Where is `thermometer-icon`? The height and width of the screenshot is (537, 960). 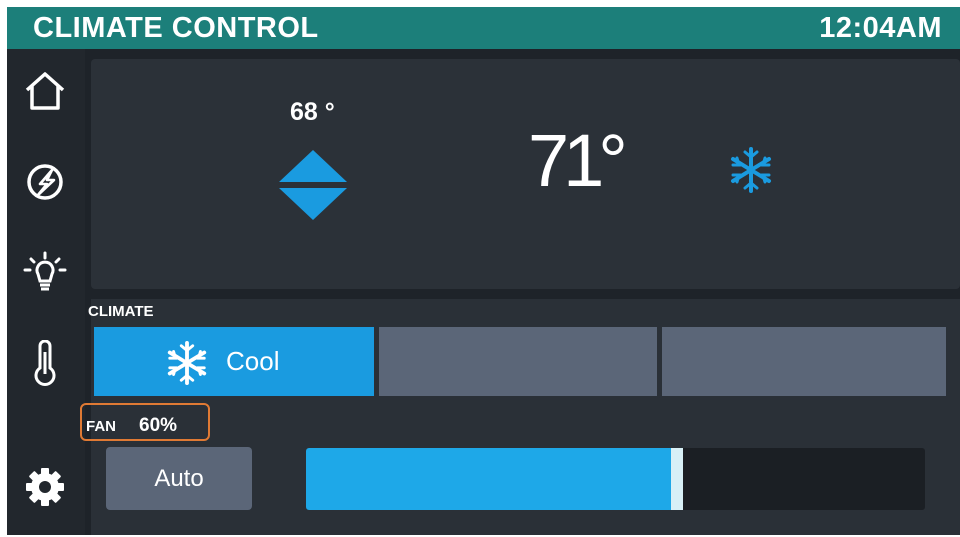
thermometer-icon is located at coordinates (45, 363).